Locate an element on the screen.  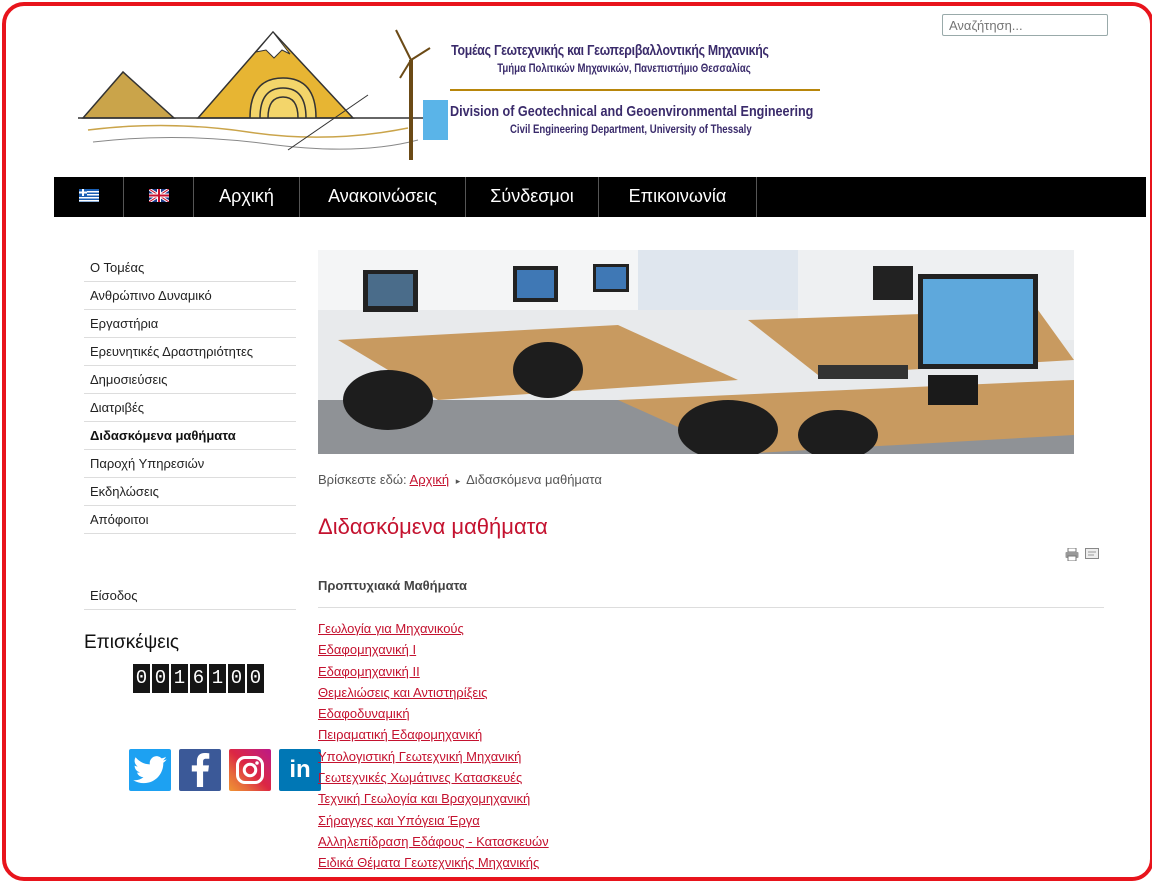
nav-contact: Επικοινωνία is located at coordinates (678, 197).